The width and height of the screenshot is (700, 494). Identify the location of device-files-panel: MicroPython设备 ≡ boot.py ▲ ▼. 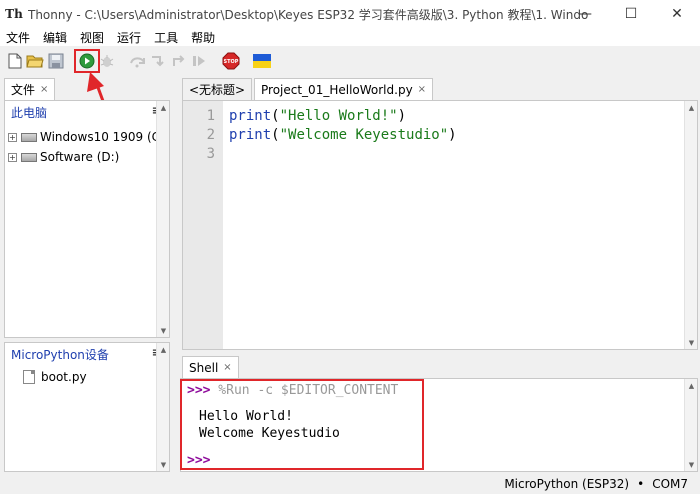
(87, 407).